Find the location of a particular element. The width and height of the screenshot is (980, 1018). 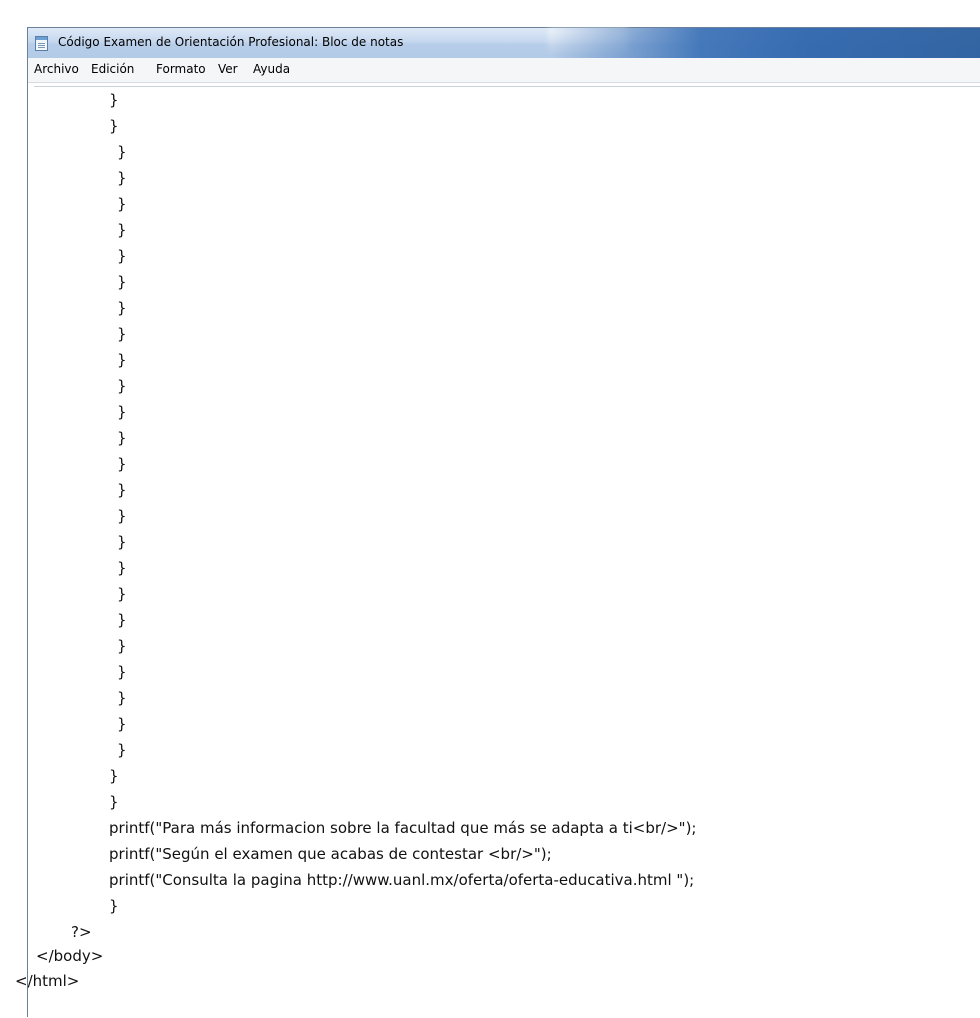

menu-ver: Ver is located at coordinates (228, 69).